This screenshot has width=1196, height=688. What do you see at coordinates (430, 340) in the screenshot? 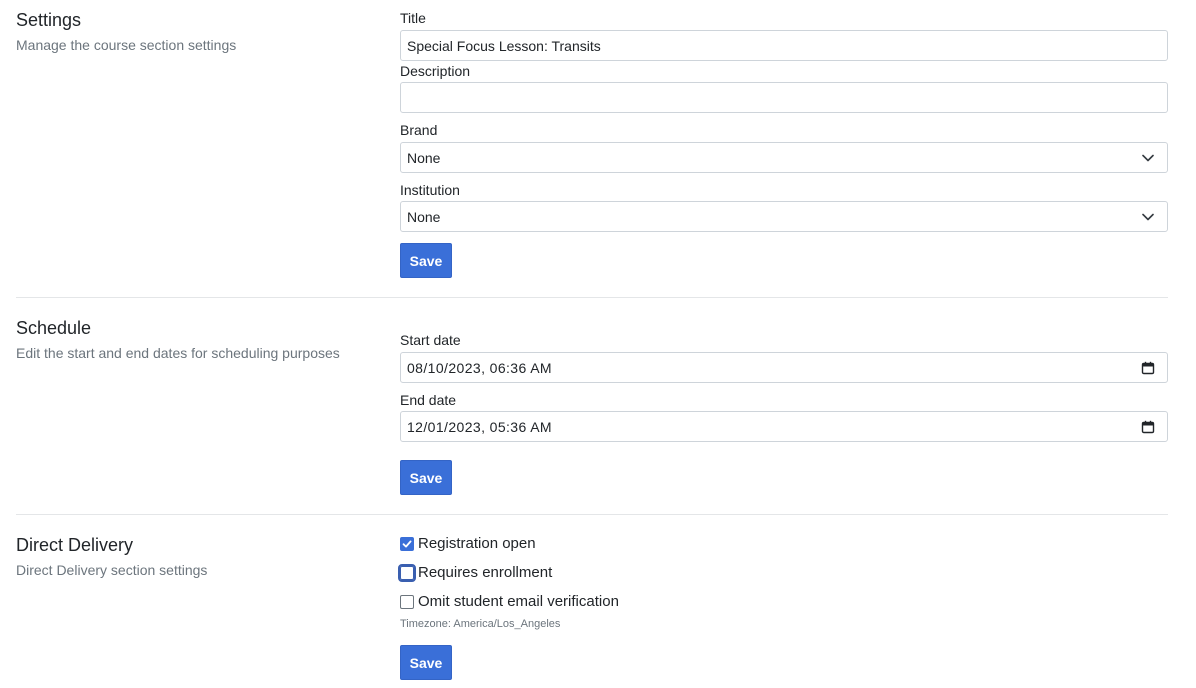
I see `start-date-label: Start date` at bounding box center [430, 340].